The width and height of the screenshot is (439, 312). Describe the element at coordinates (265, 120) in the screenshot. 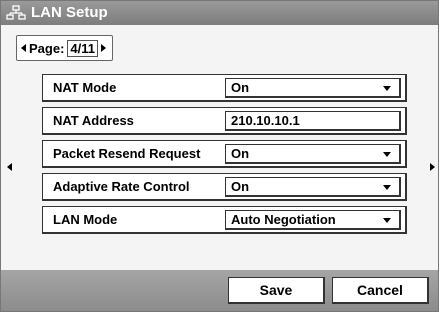

I see `field-value: 210.10.10.1` at that location.